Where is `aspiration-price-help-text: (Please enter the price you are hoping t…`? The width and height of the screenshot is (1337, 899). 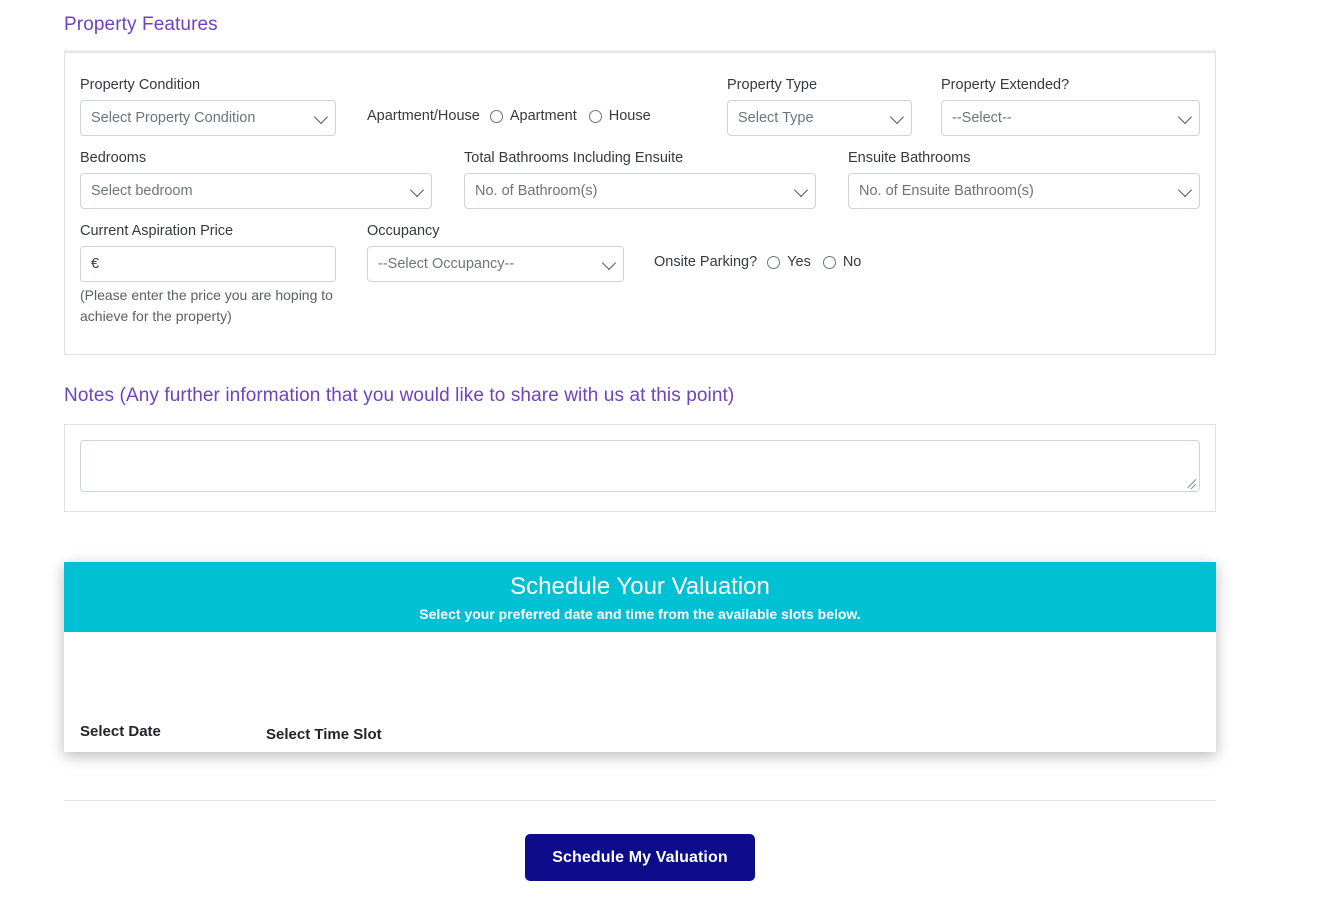 aspiration-price-help-text: (Please enter the price you are hoping t… is located at coordinates (206, 305).